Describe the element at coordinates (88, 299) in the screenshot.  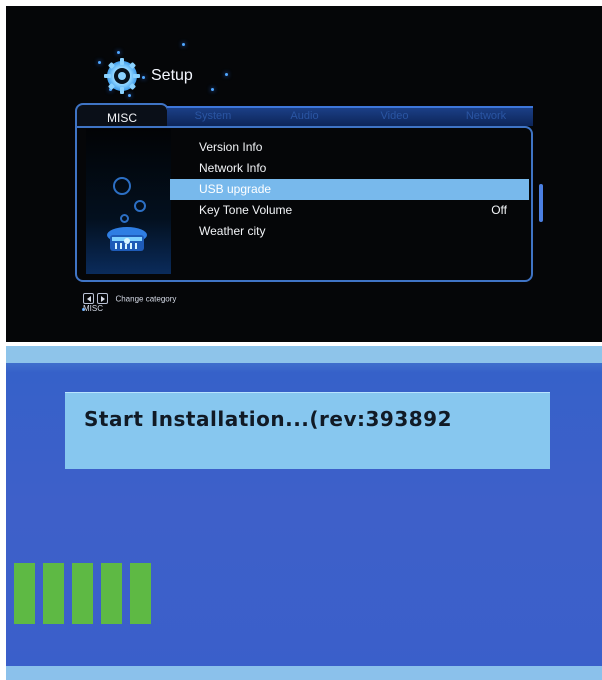
I see `left-arrow-icon` at that location.